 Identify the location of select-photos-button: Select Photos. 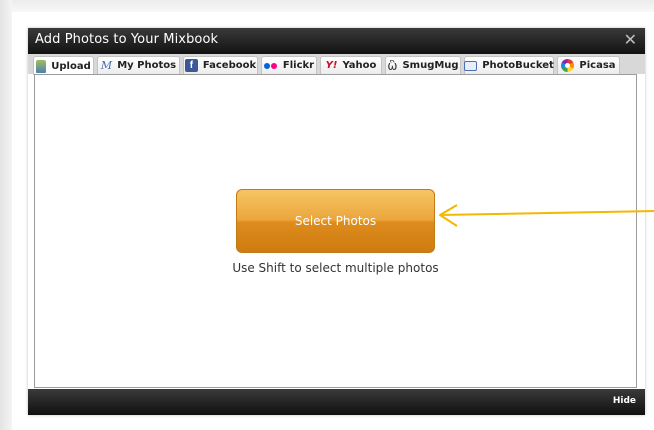
(335, 221).